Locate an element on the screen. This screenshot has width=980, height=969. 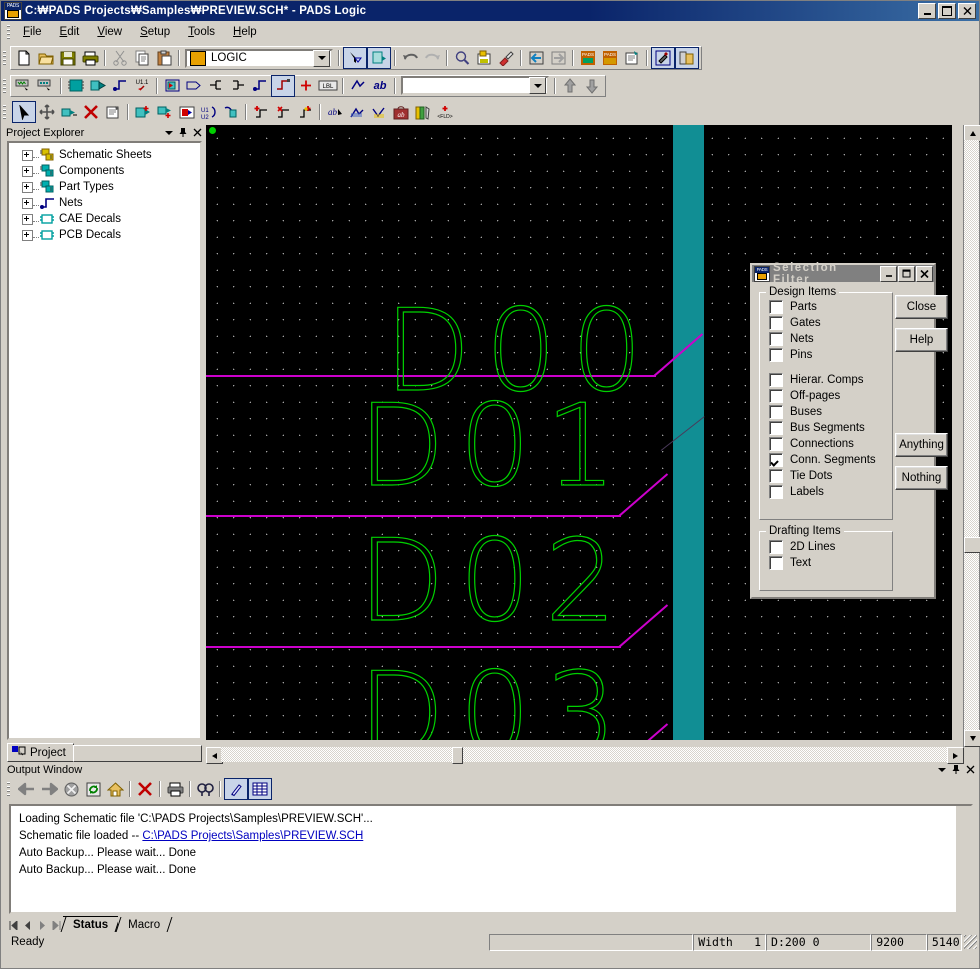
pads-layout-icon: PADS is located at coordinates (588, 58).